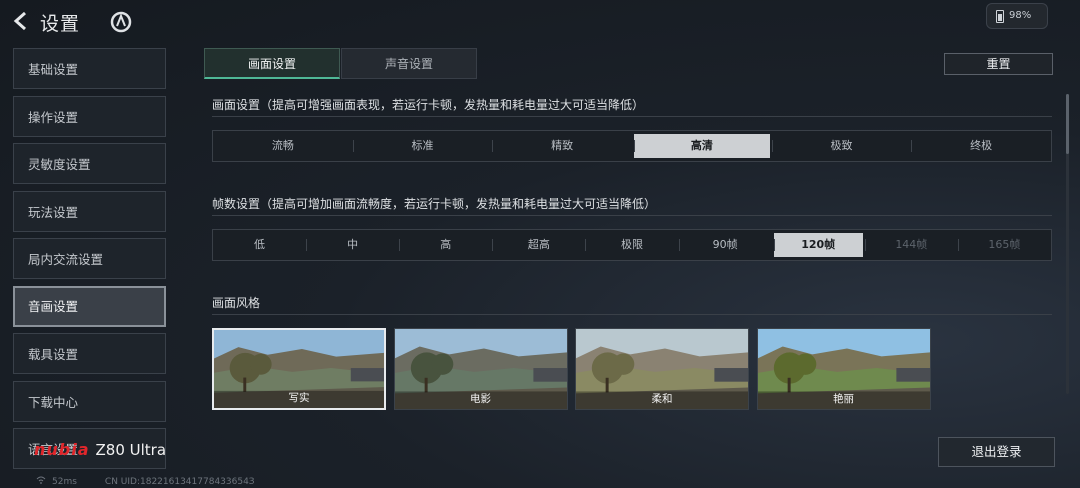 This screenshot has height=488, width=1080. Describe the element at coordinates (1020, 15) in the screenshot. I see `battery-percent: 98%` at that location.